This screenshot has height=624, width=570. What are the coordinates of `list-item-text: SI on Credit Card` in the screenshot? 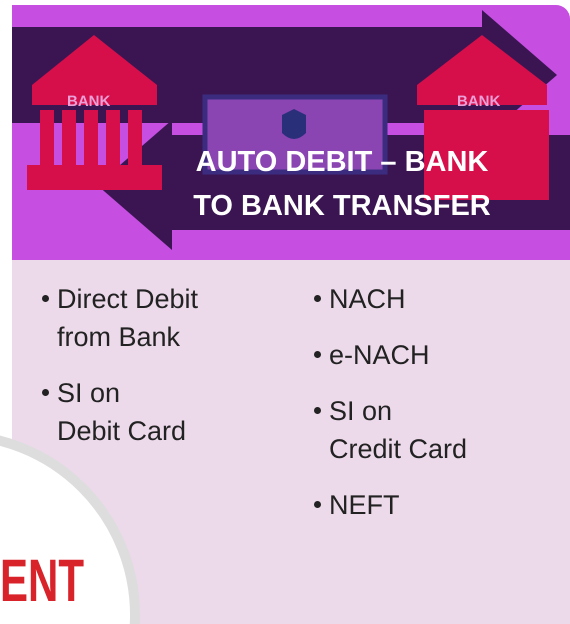 It's located at (398, 430).